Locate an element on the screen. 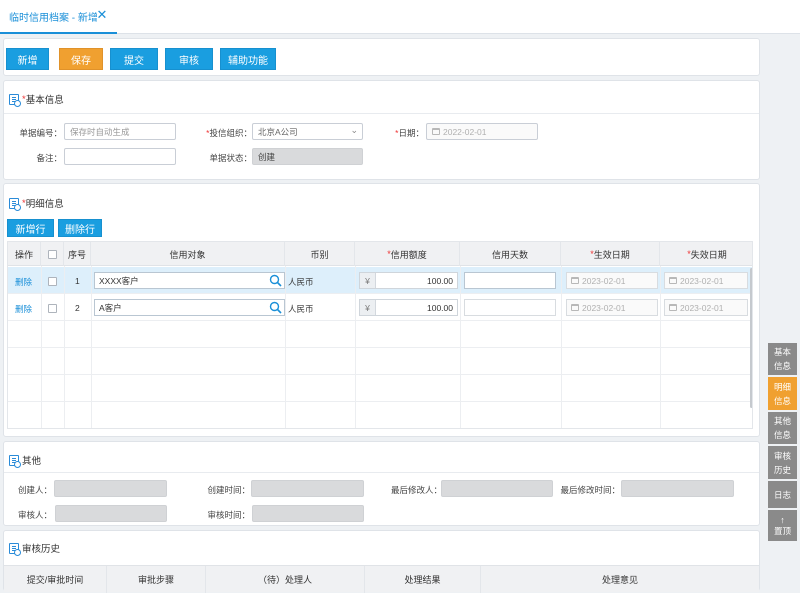  creator-field is located at coordinates (110, 488).